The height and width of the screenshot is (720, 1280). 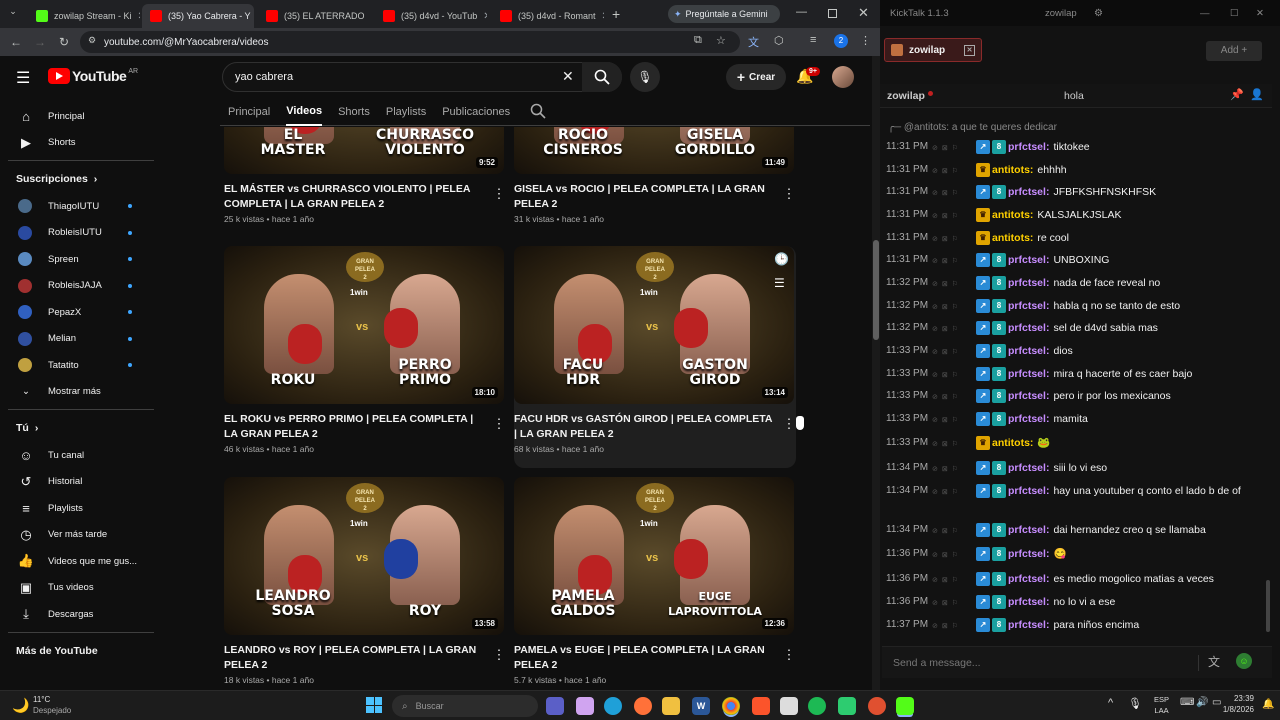 What do you see at coordinates (813, 40) in the screenshot?
I see `reading-list-icon: ≡` at bounding box center [813, 40].